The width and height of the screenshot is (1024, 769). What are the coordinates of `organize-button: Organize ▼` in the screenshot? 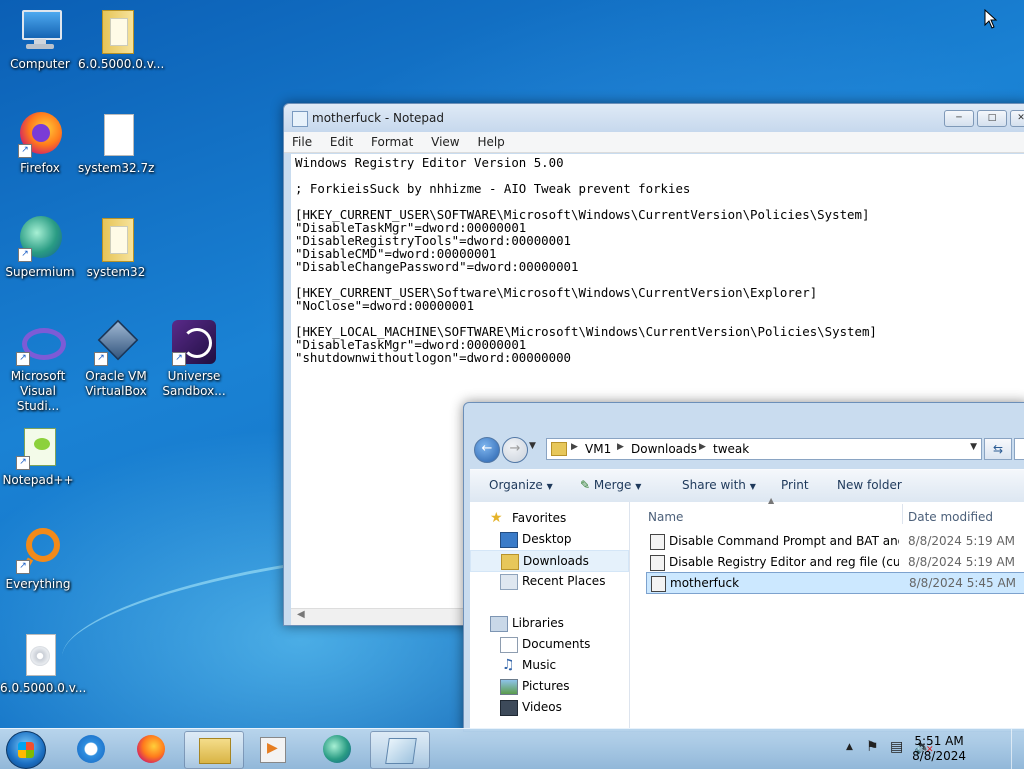 It's located at (521, 485).